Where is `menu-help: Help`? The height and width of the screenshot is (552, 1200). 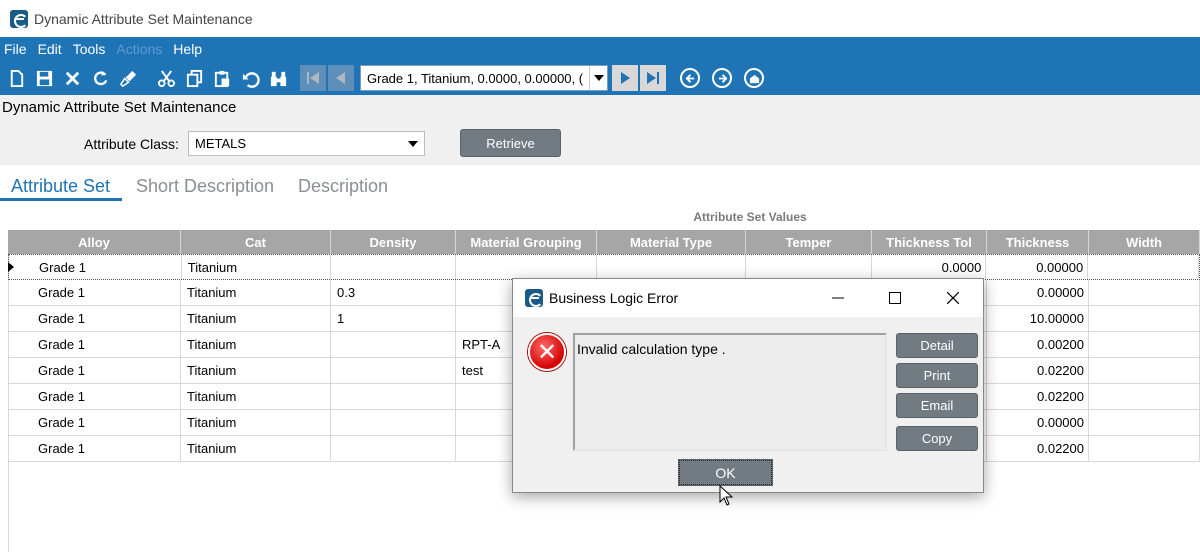
menu-help: Help is located at coordinates (187, 49).